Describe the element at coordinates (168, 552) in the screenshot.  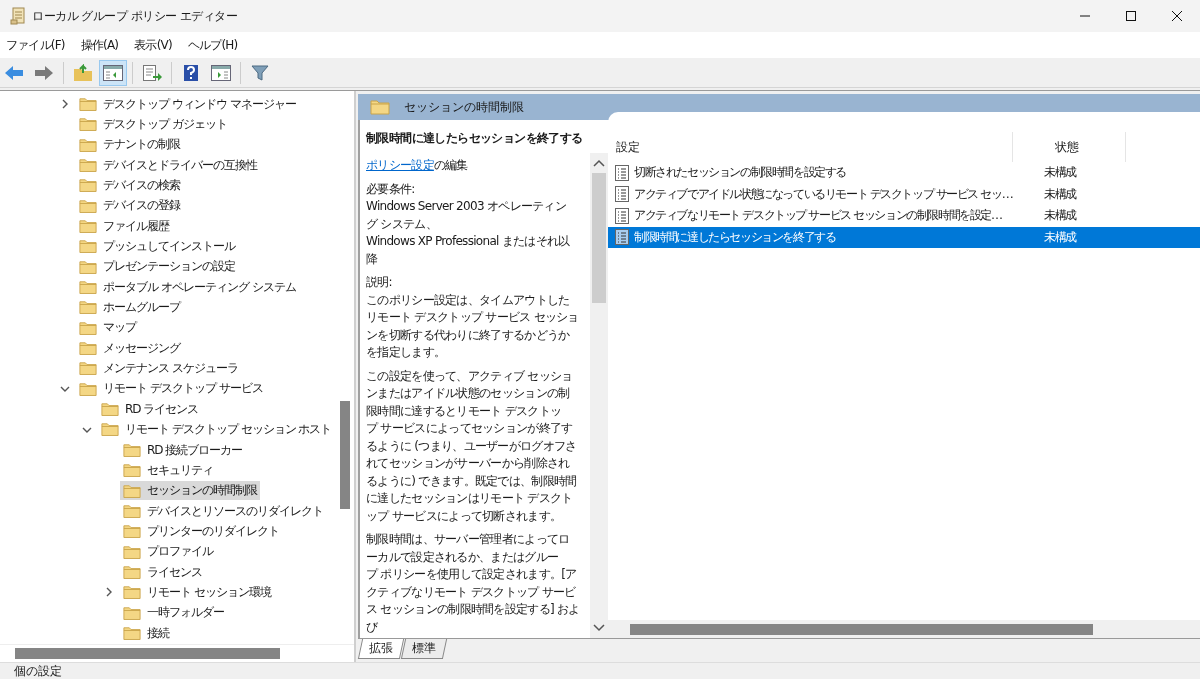
I see `tree-item: プロファイル` at that location.